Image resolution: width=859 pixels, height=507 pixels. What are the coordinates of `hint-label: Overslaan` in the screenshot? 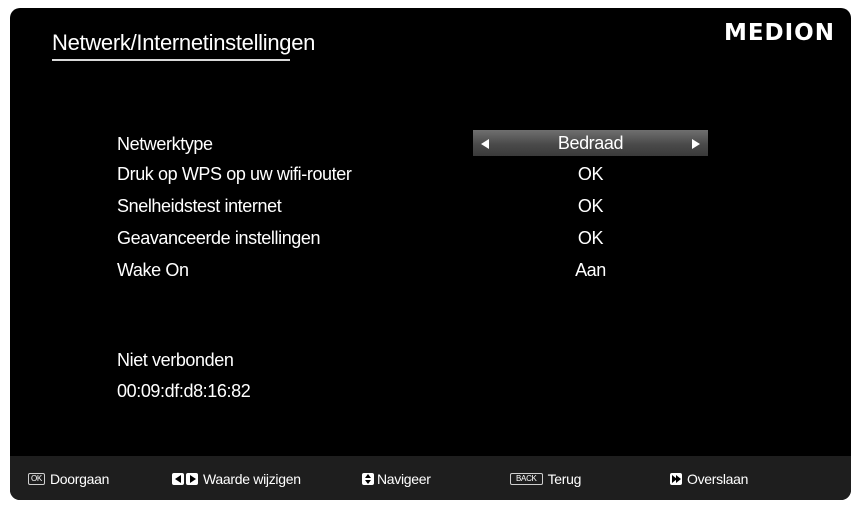 It's located at (718, 479).